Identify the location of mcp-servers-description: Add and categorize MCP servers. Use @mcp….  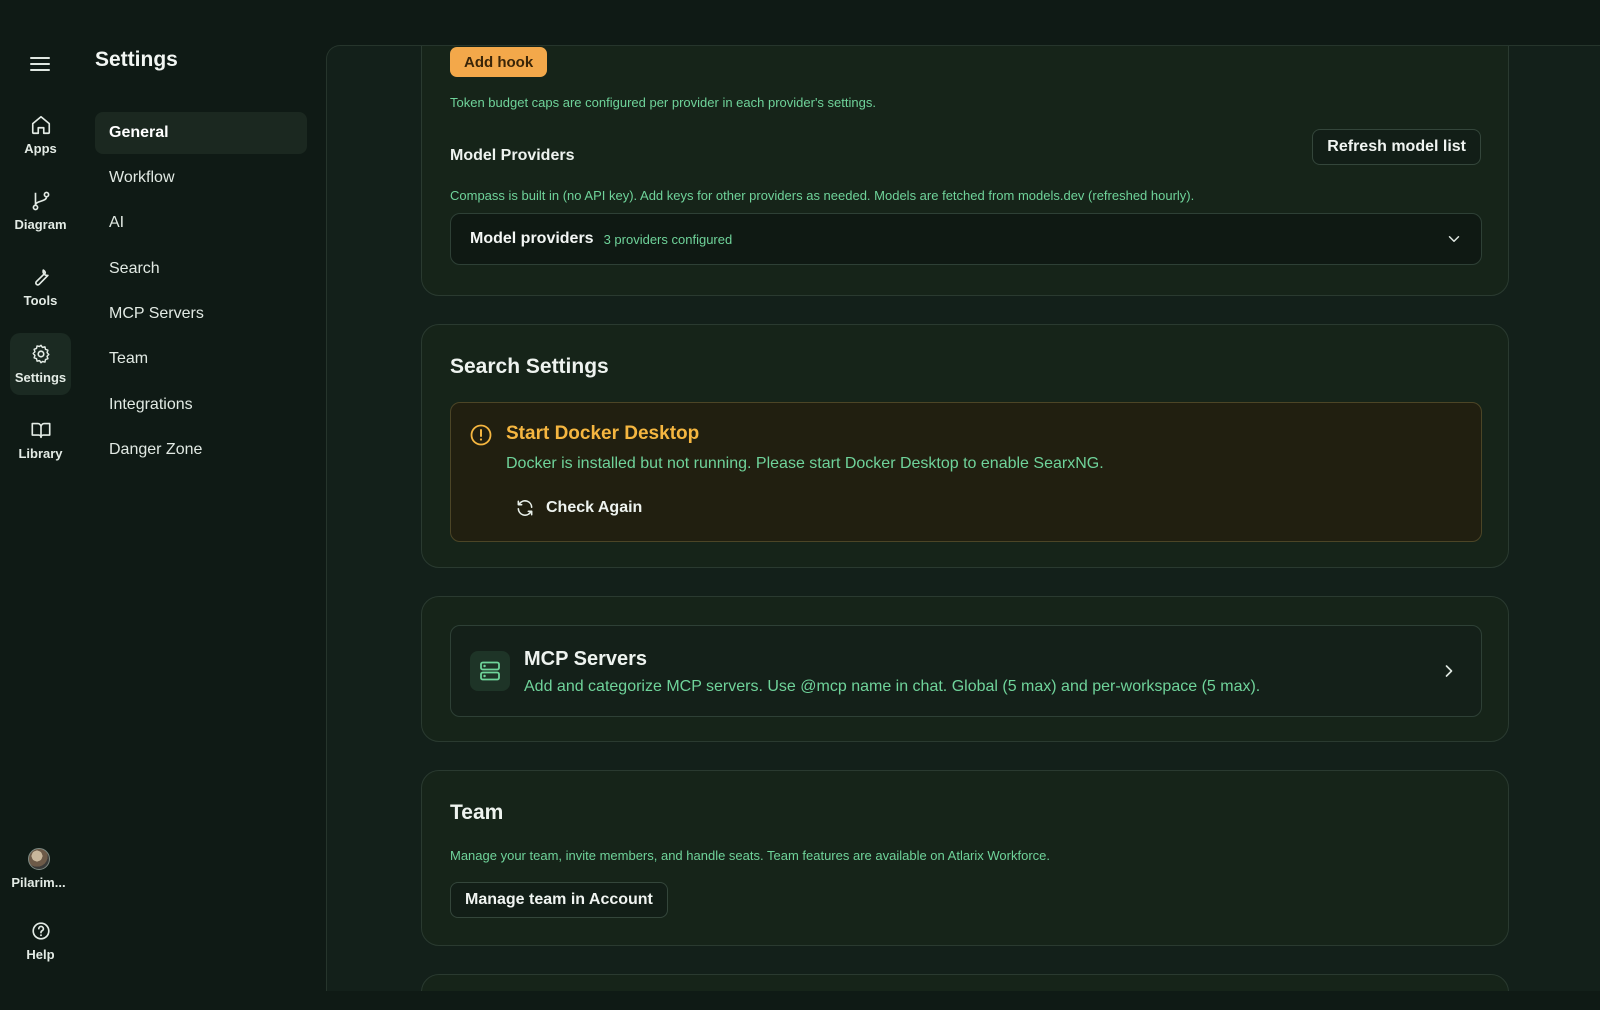
(892, 686).